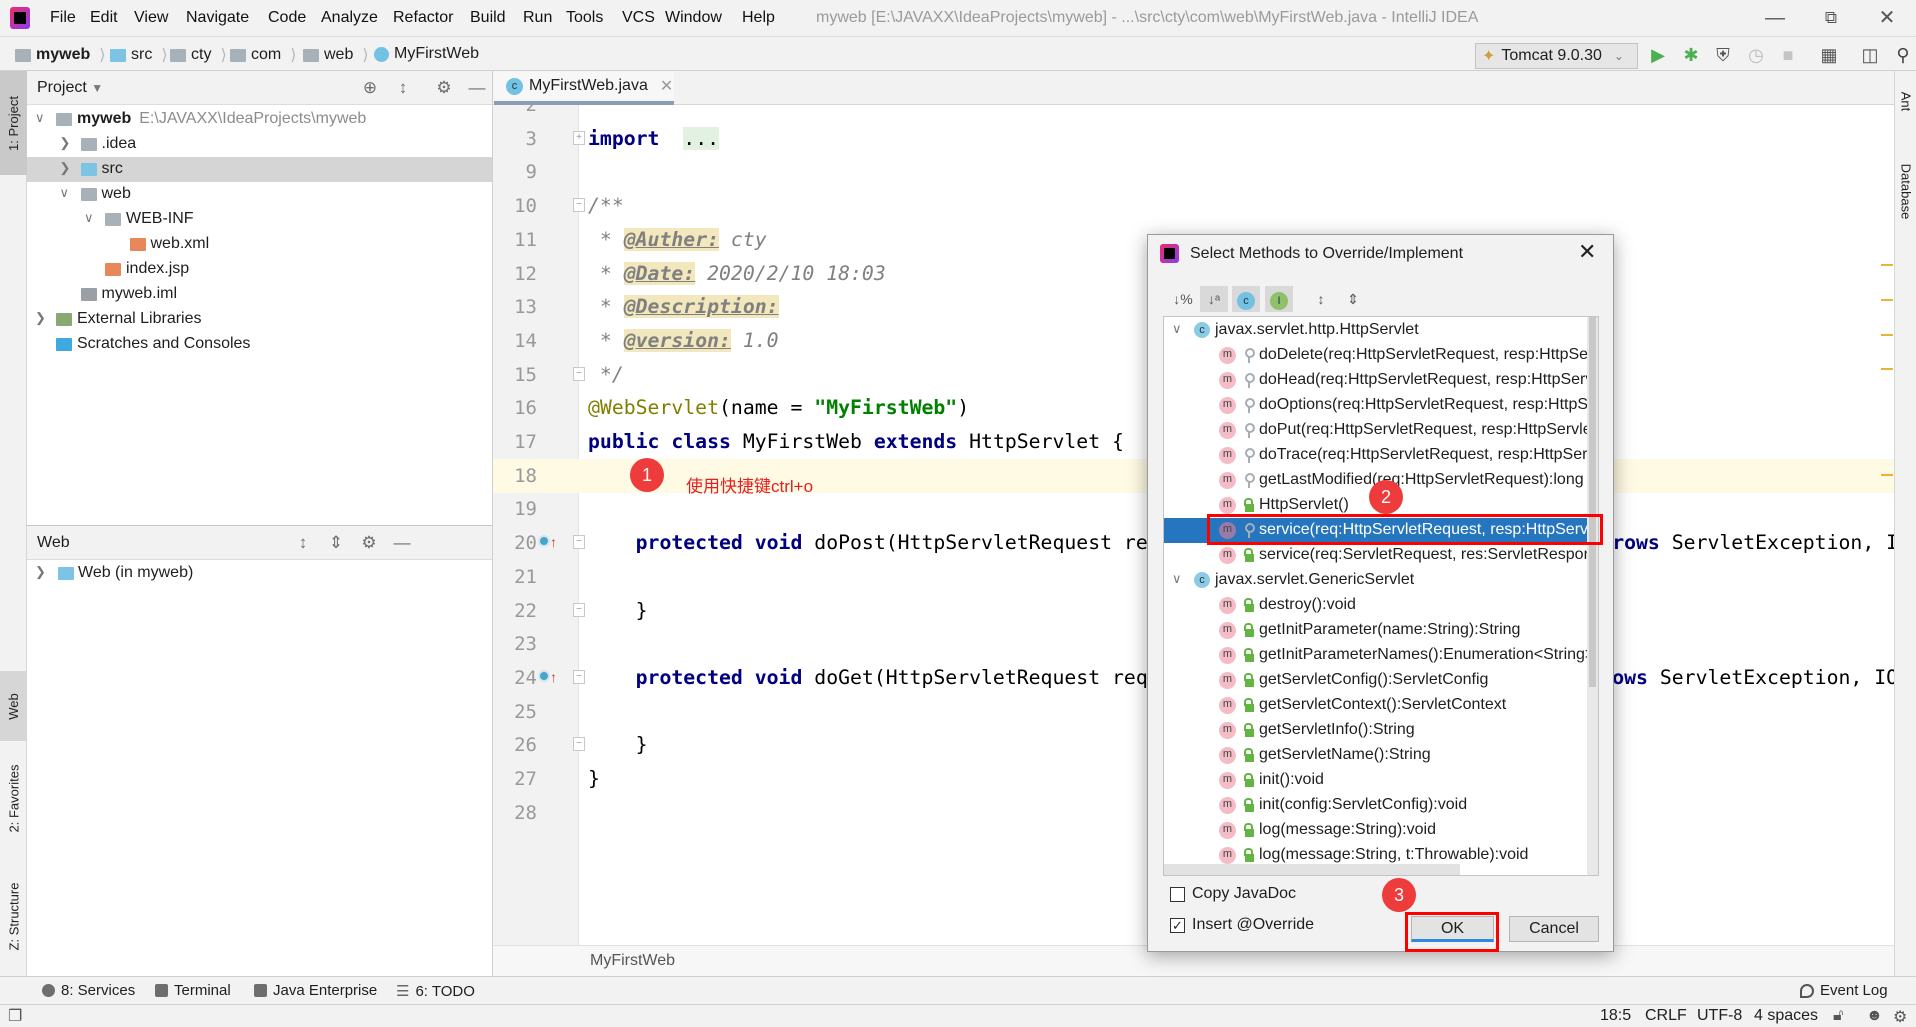 This screenshot has height=1027, width=1916. I want to click on class-group-genericservlet: ∨ c javax.servlet.GenericServlet, so click(1376, 580).